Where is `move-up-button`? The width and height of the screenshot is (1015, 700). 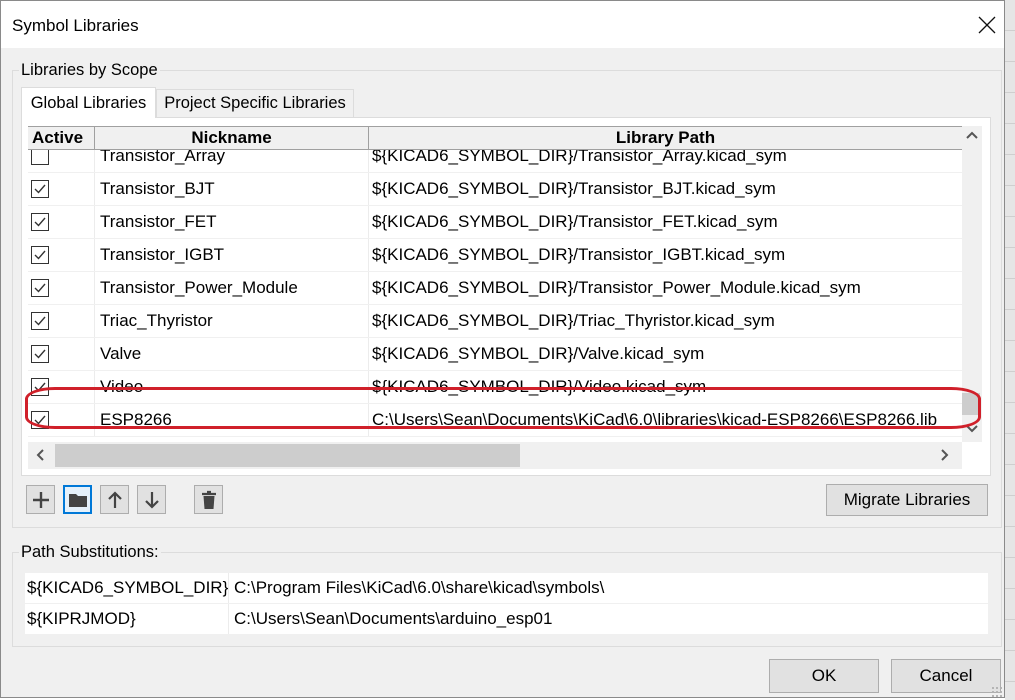
move-up-button is located at coordinates (114, 499).